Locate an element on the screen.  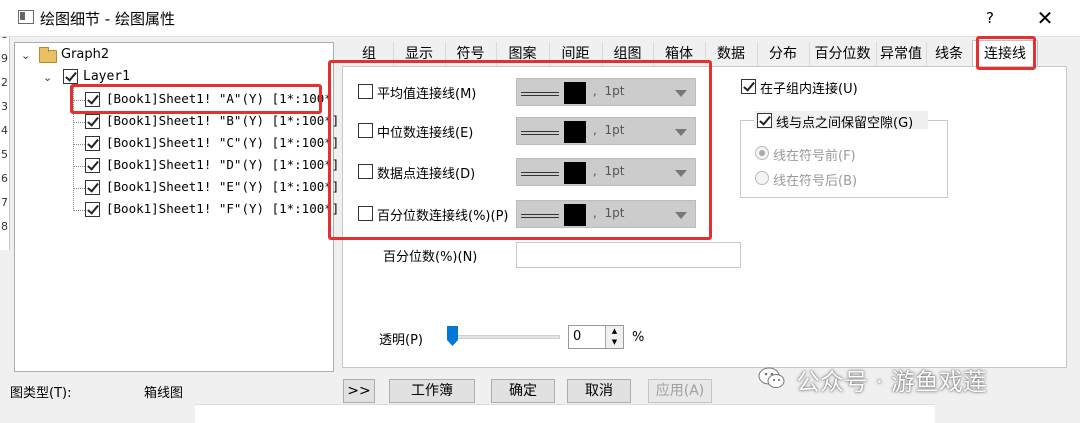
tab-7: 数据 is located at coordinates (731, 54).